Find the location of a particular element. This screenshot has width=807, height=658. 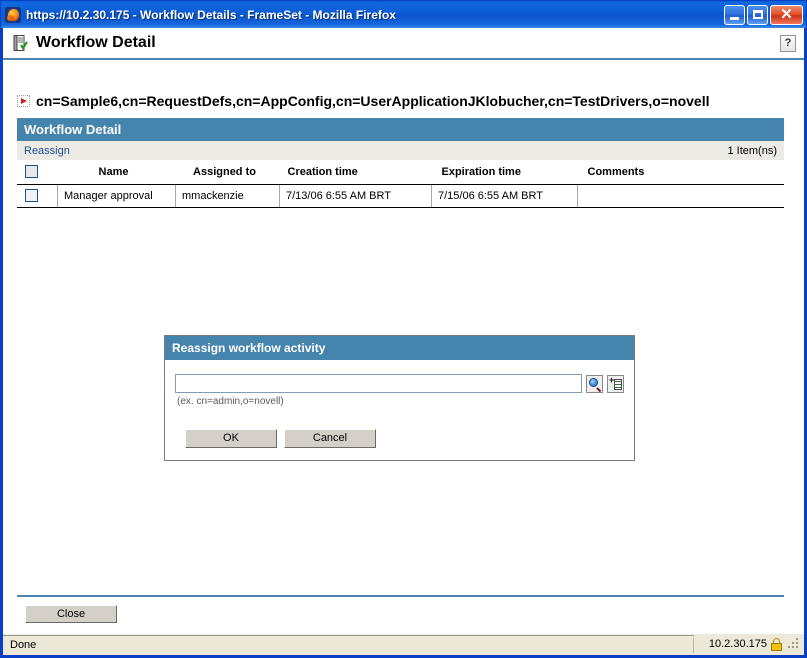

cell-name: Manager approval is located at coordinates (116, 196).